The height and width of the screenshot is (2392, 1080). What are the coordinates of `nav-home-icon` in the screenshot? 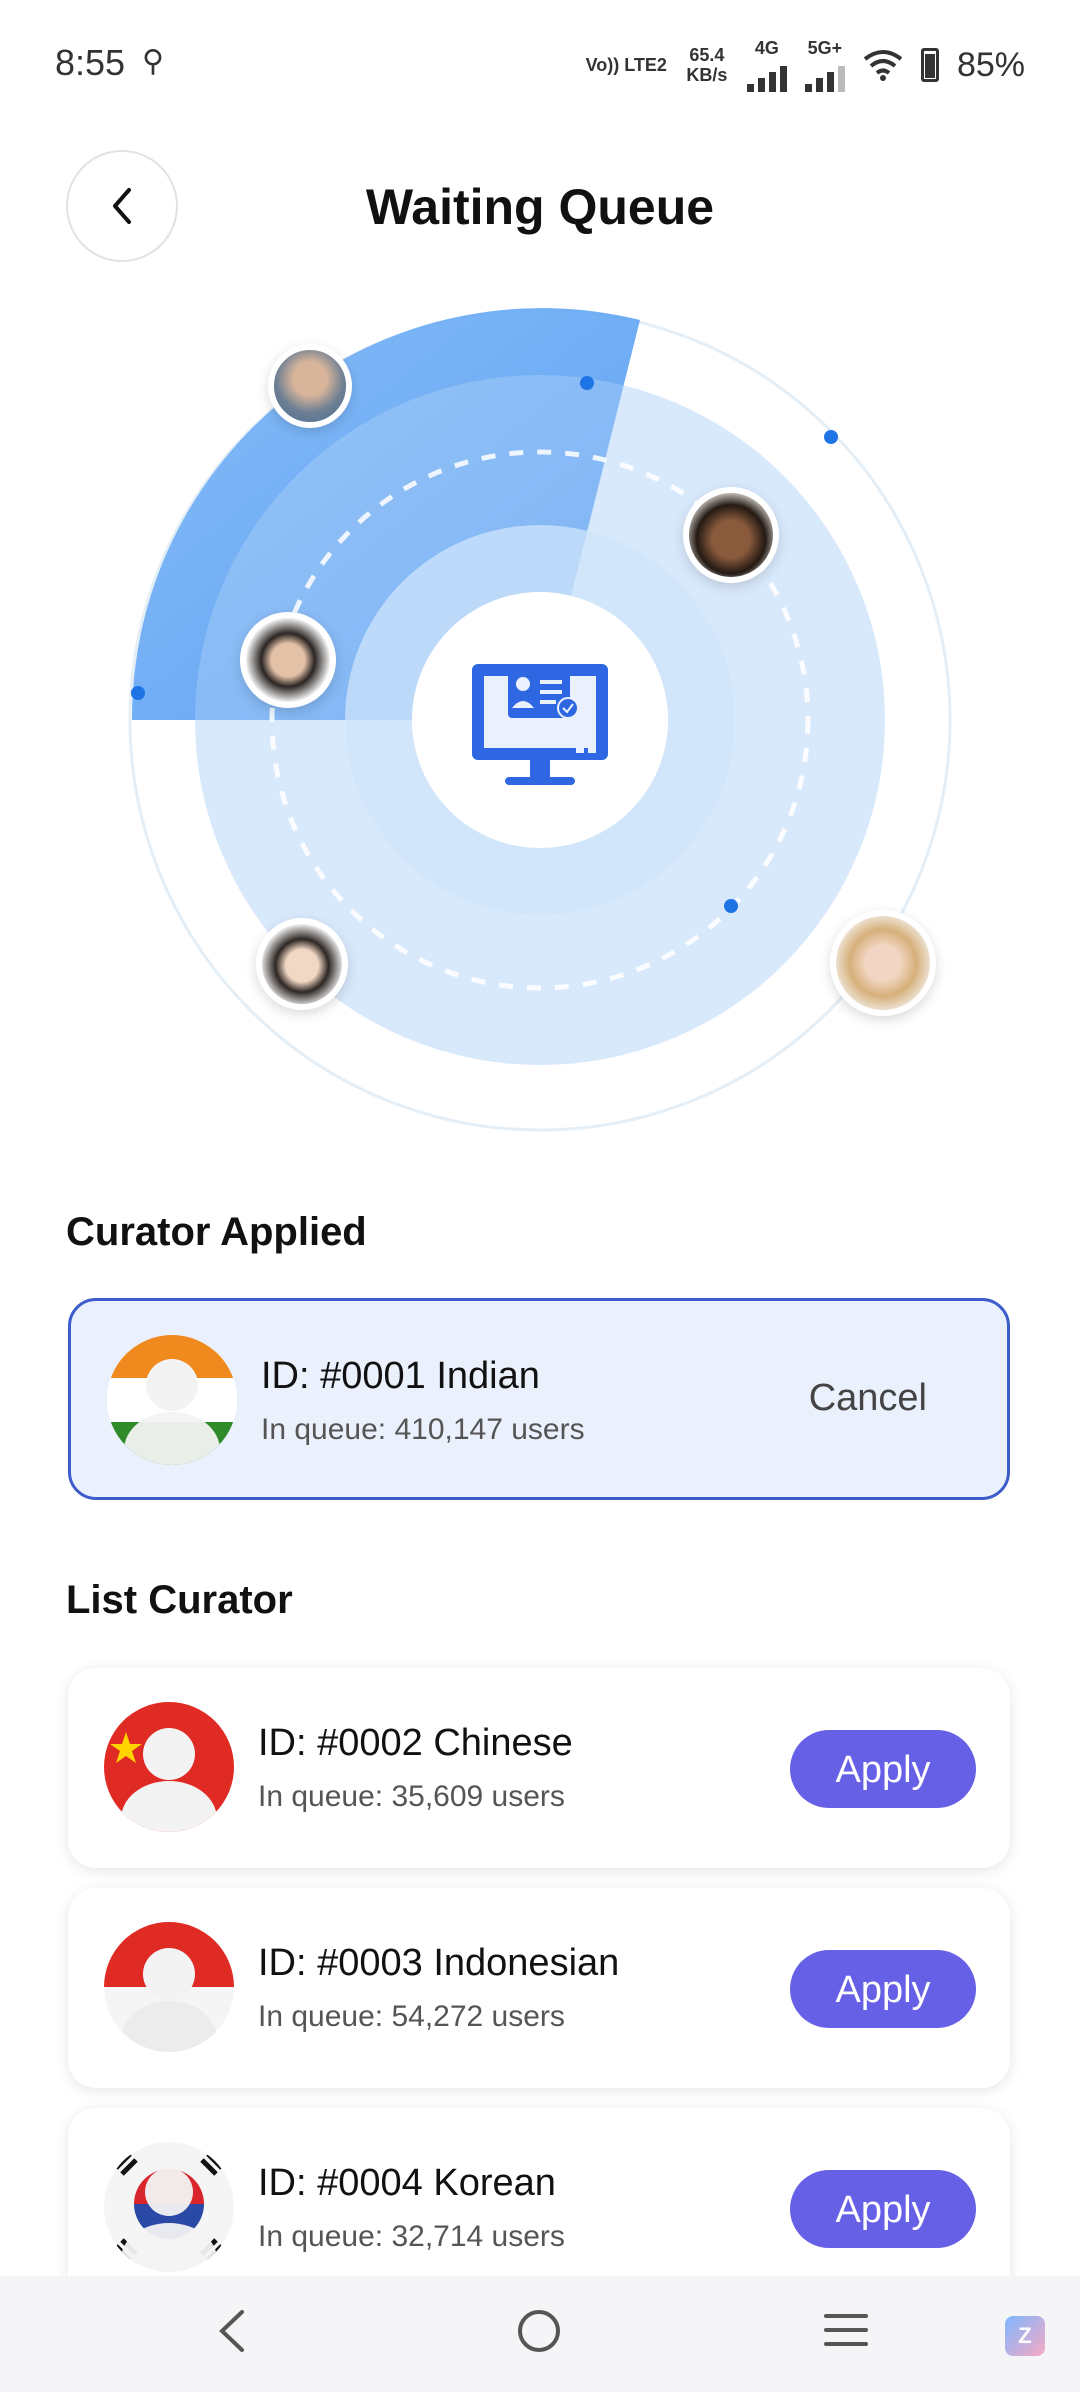 It's located at (539, 2331).